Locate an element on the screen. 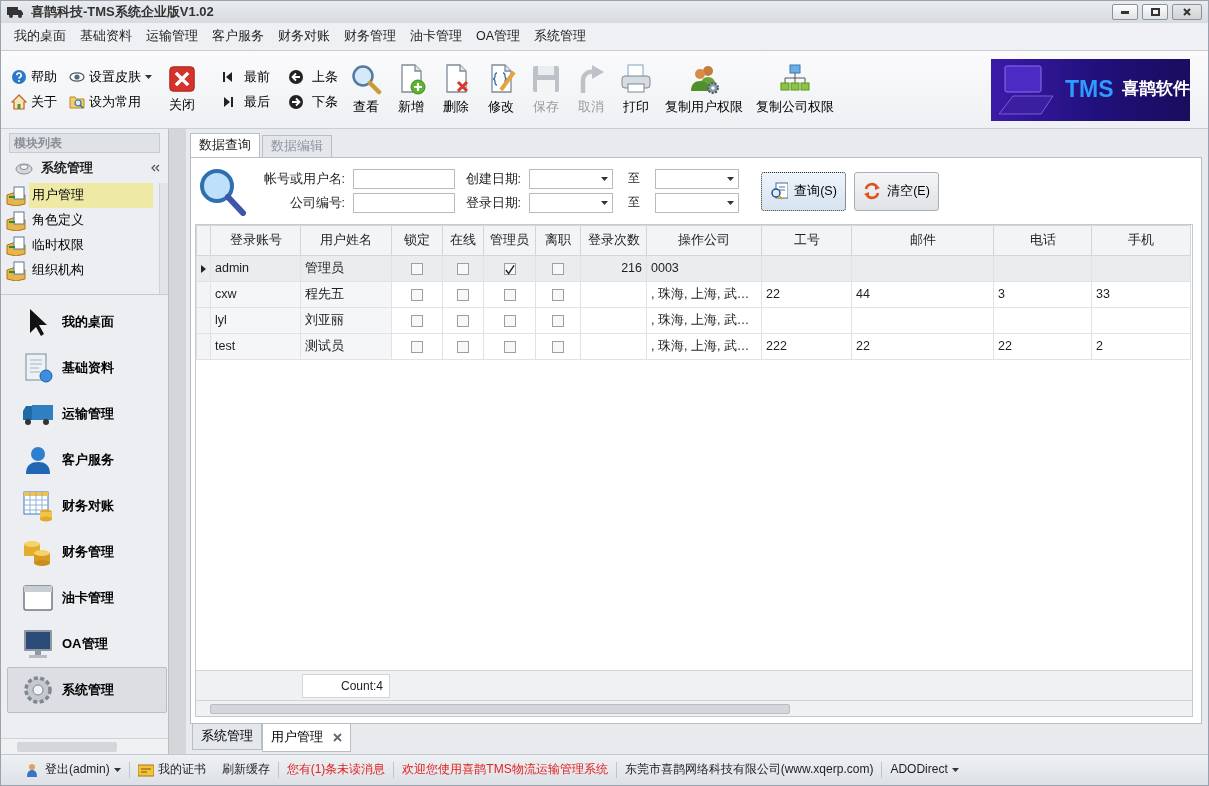 This screenshot has width=1209, height=786. column-header: 操作公司 is located at coordinates (704, 240).